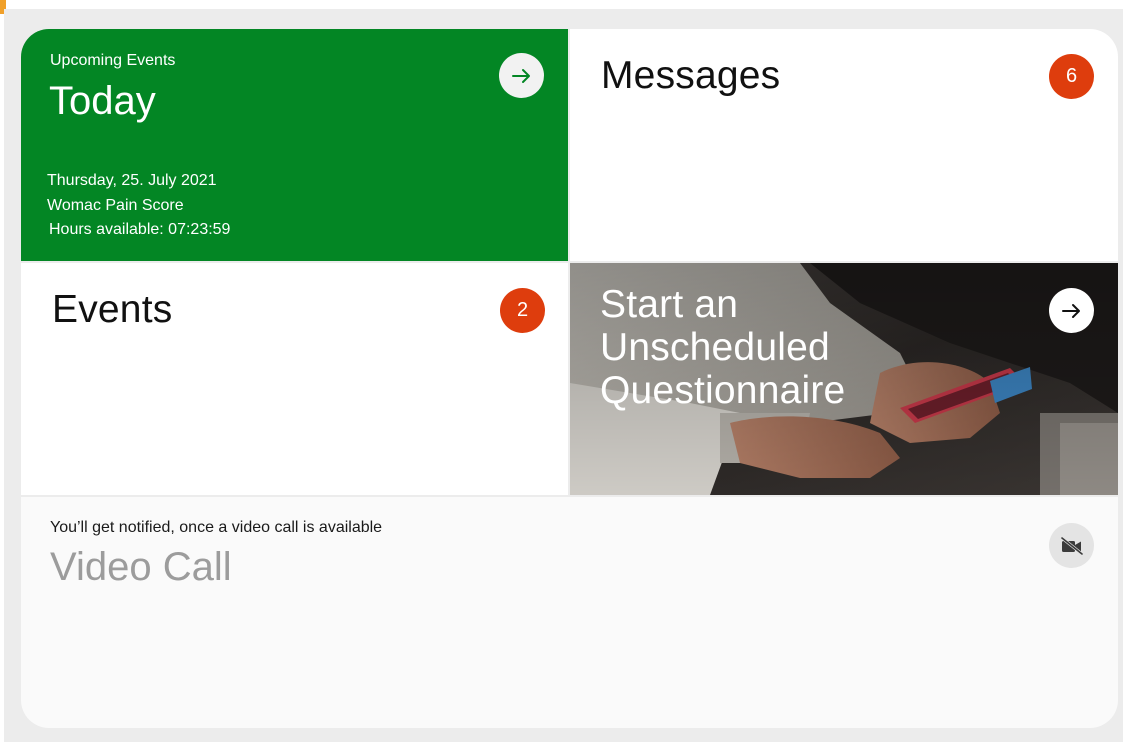 The image size is (1123, 742). What do you see at coordinates (141, 567) in the screenshot?
I see `video-call-title: Video Call` at bounding box center [141, 567].